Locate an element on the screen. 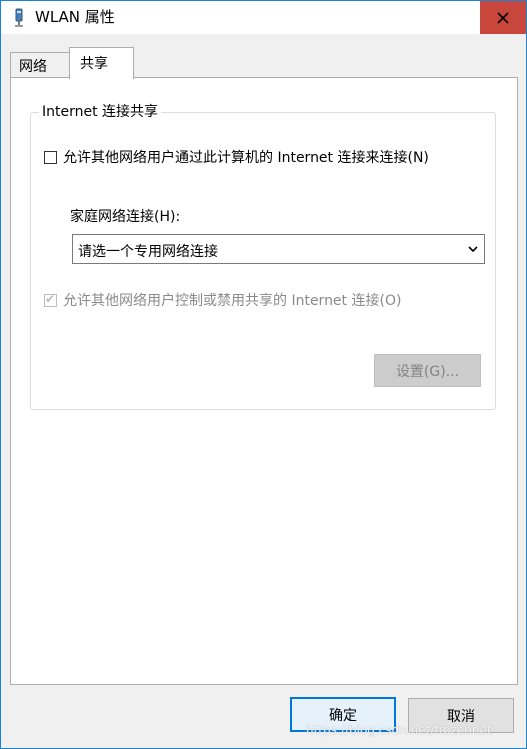  tab-network-label: 网络 is located at coordinates (33, 67).